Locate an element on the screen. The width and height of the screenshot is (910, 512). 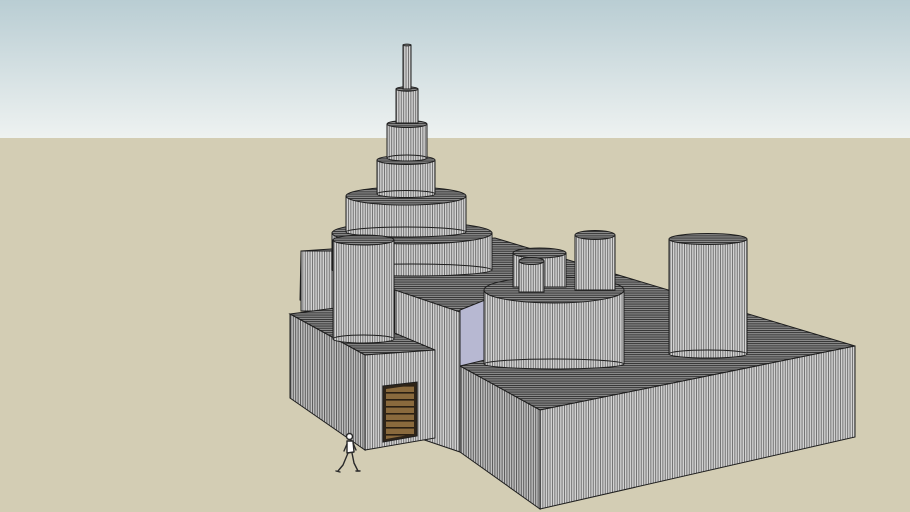
wooden-door is located at coordinates (400, 412).